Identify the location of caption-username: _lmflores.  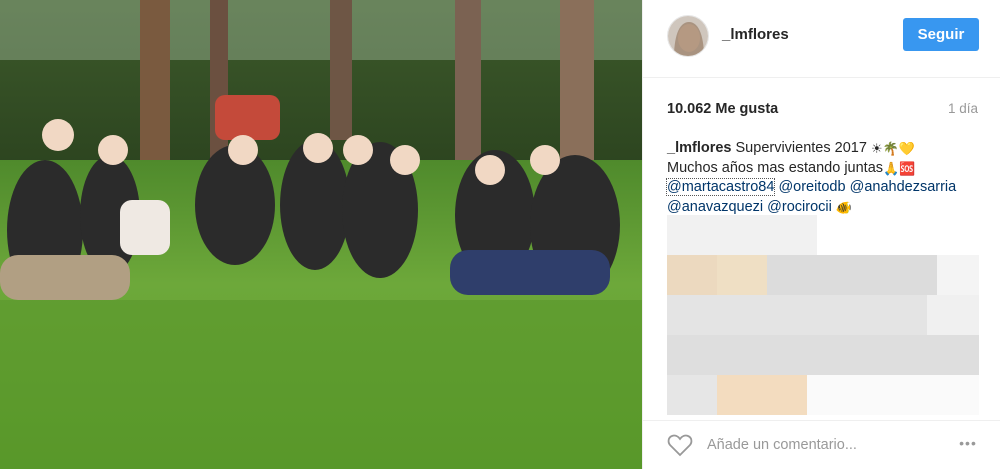
(699, 148).